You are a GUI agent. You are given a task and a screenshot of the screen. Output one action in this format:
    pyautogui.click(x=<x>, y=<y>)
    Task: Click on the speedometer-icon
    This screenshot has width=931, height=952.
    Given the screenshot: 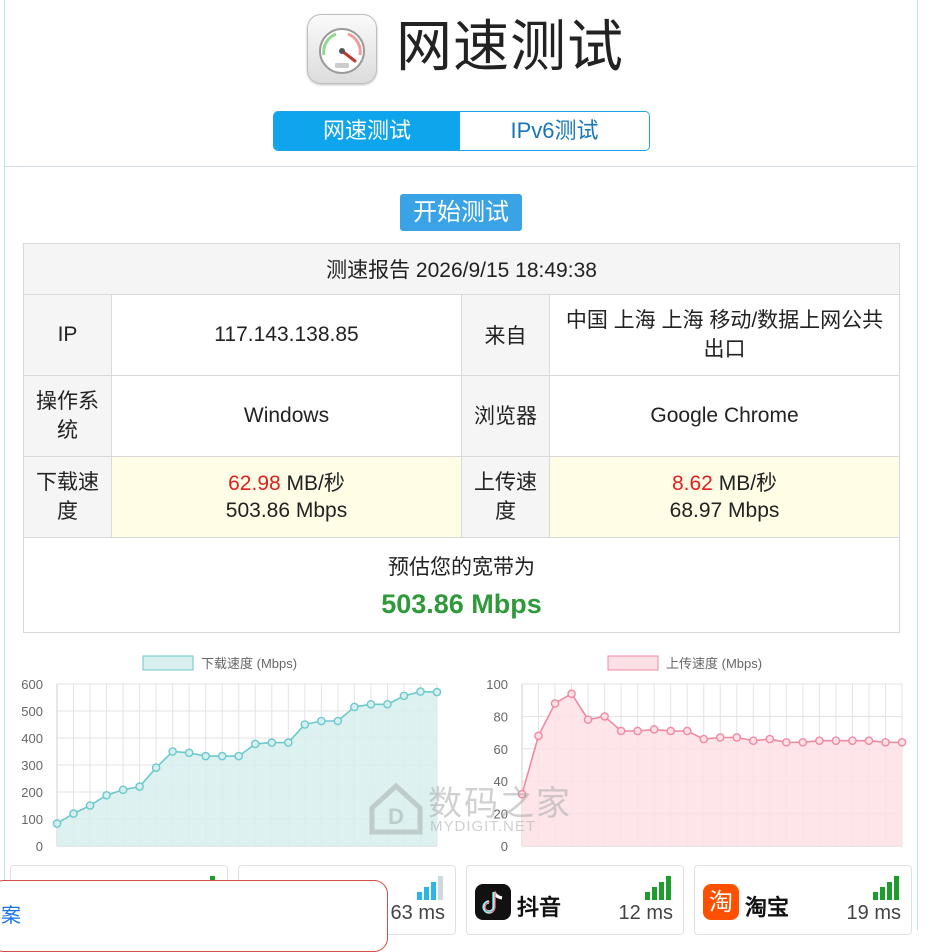 What is the action you would take?
    pyautogui.click(x=342, y=49)
    